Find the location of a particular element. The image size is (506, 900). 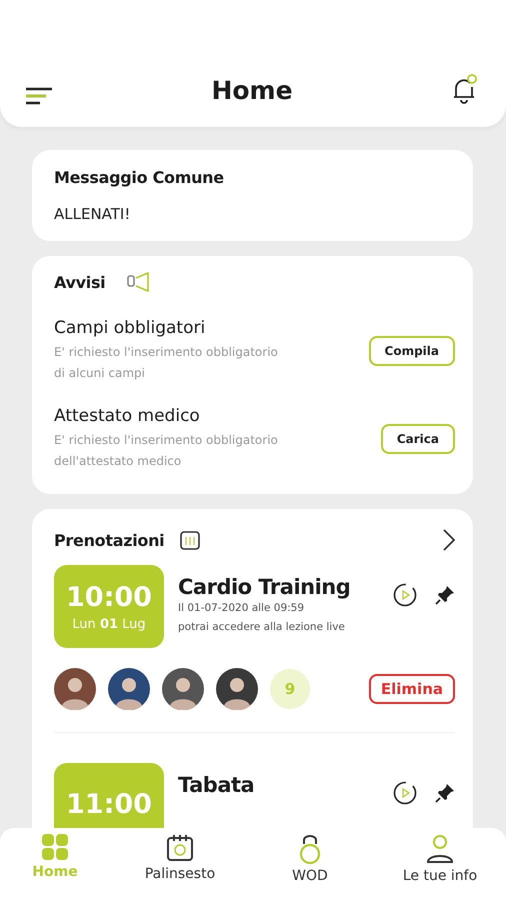

date-text: Lun 01 Lug is located at coordinates (109, 624).